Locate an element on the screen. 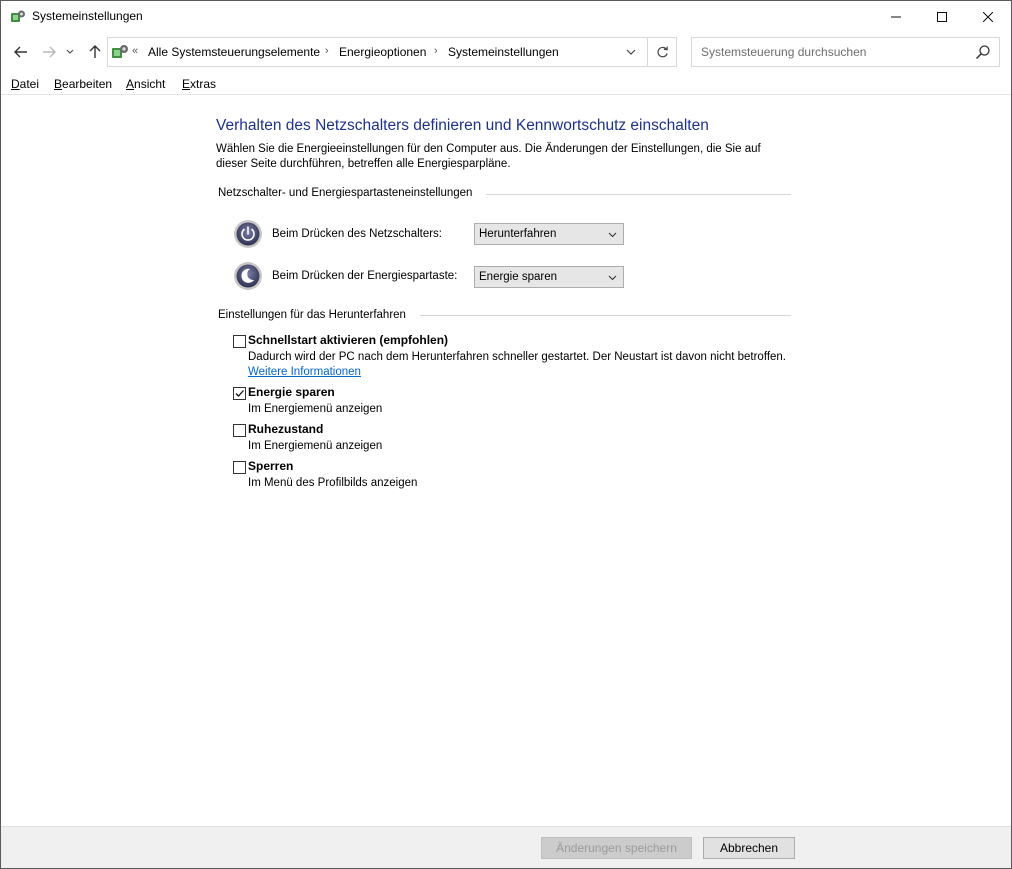  sleep-option-checkbox is located at coordinates (239, 393).